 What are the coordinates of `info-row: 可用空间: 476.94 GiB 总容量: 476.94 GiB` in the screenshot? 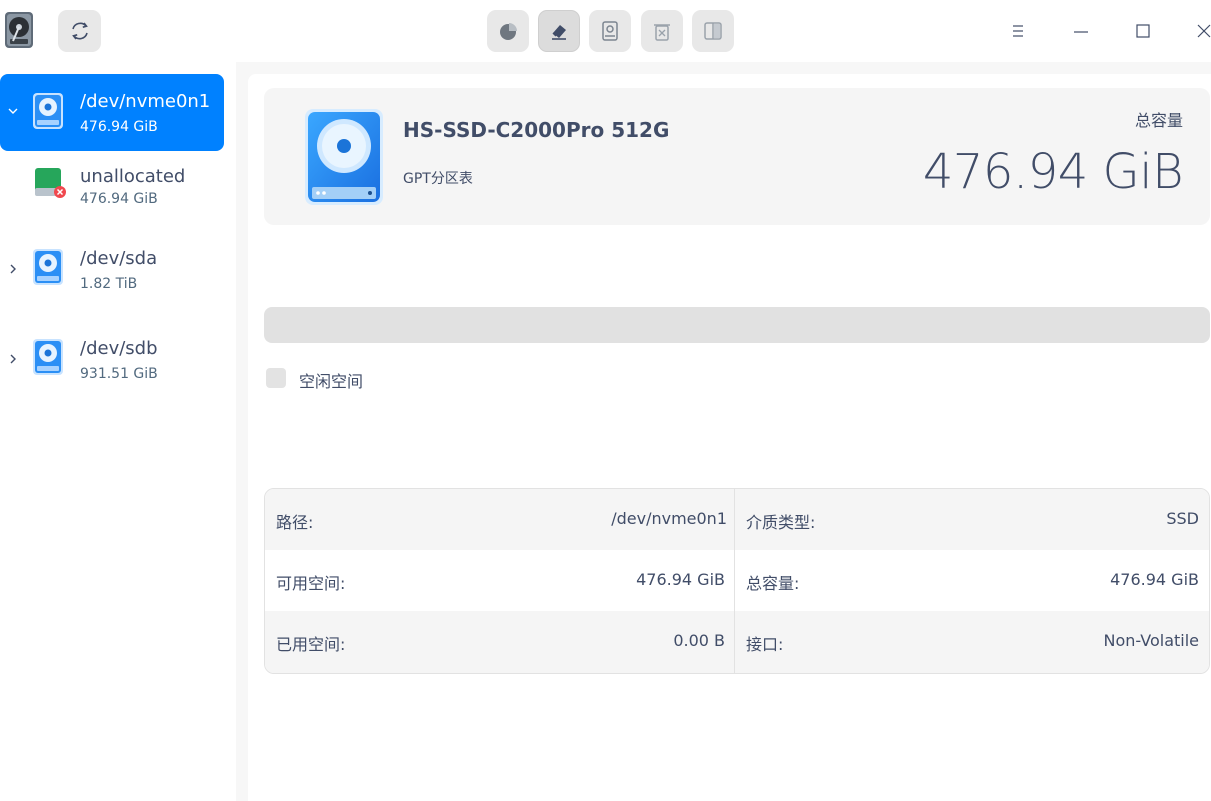 It's located at (737, 580).